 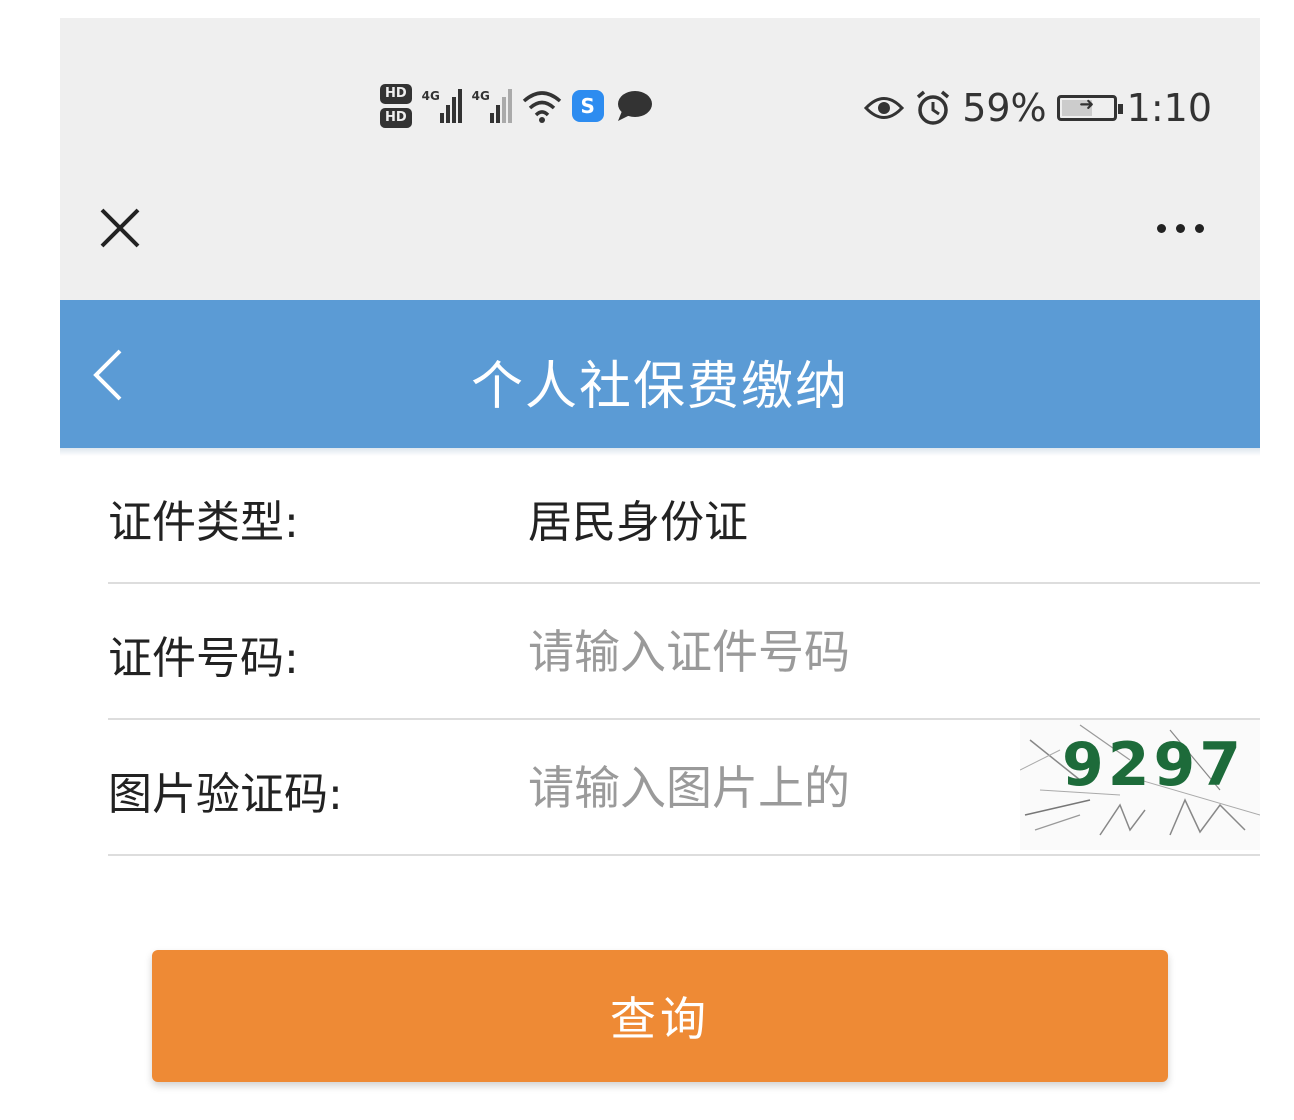 I want to click on signal-icon: 4G, so click(x=442, y=106).